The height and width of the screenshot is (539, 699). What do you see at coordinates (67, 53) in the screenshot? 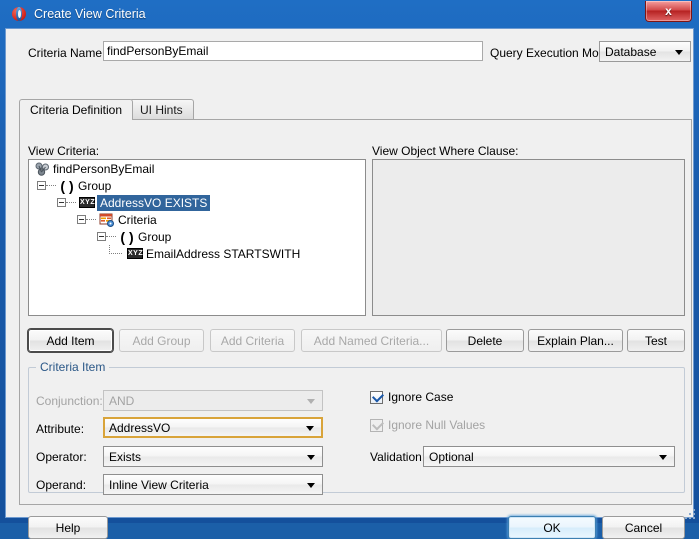
I see `criteria-name-label: Criteria Name:` at bounding box center [67, 53].